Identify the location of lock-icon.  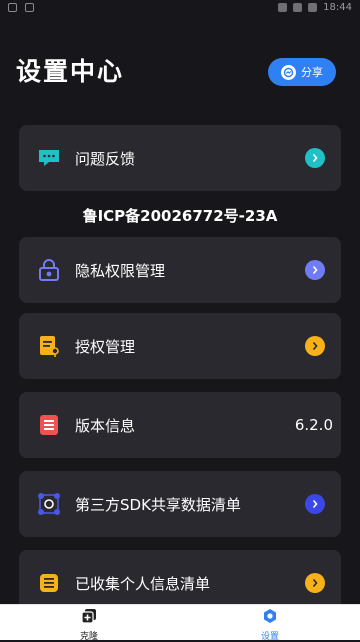
(49, 270).